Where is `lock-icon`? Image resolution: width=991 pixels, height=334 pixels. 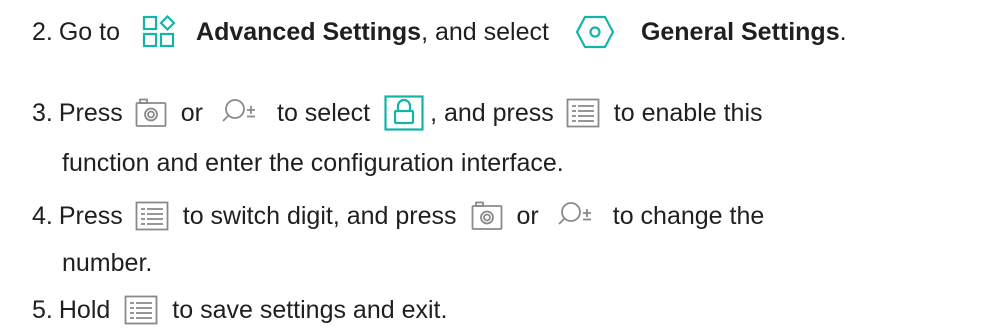 lock-icon is located at coordinates (404, 113).